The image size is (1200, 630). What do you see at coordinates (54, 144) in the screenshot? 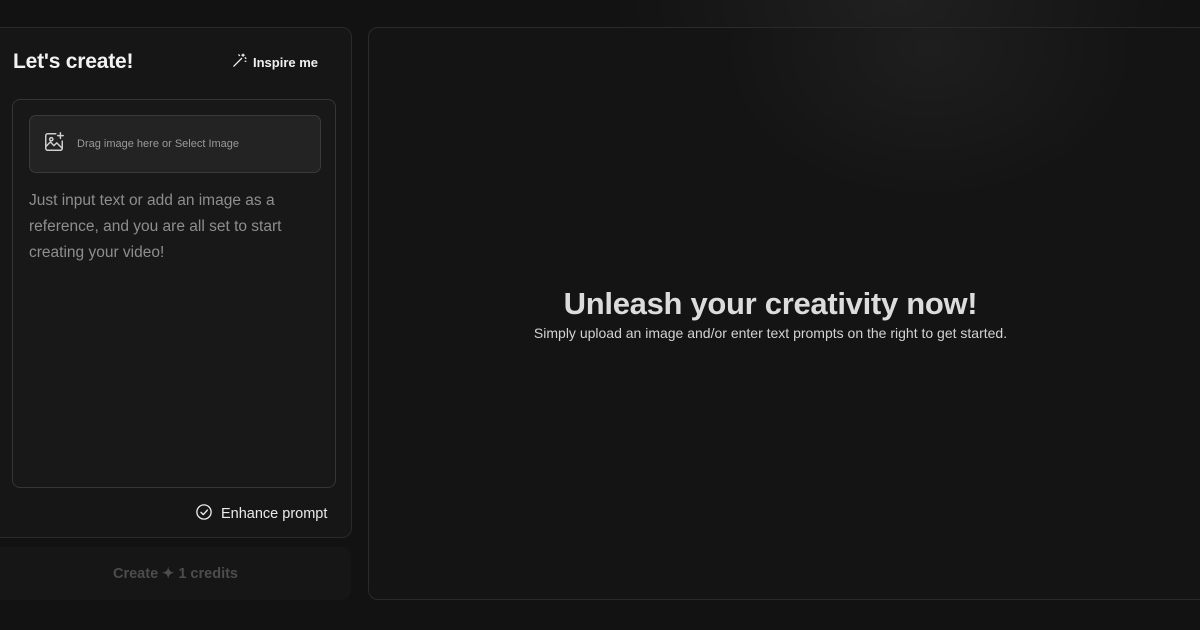
I see `image-add-icon` at bounding box center [54, 144].